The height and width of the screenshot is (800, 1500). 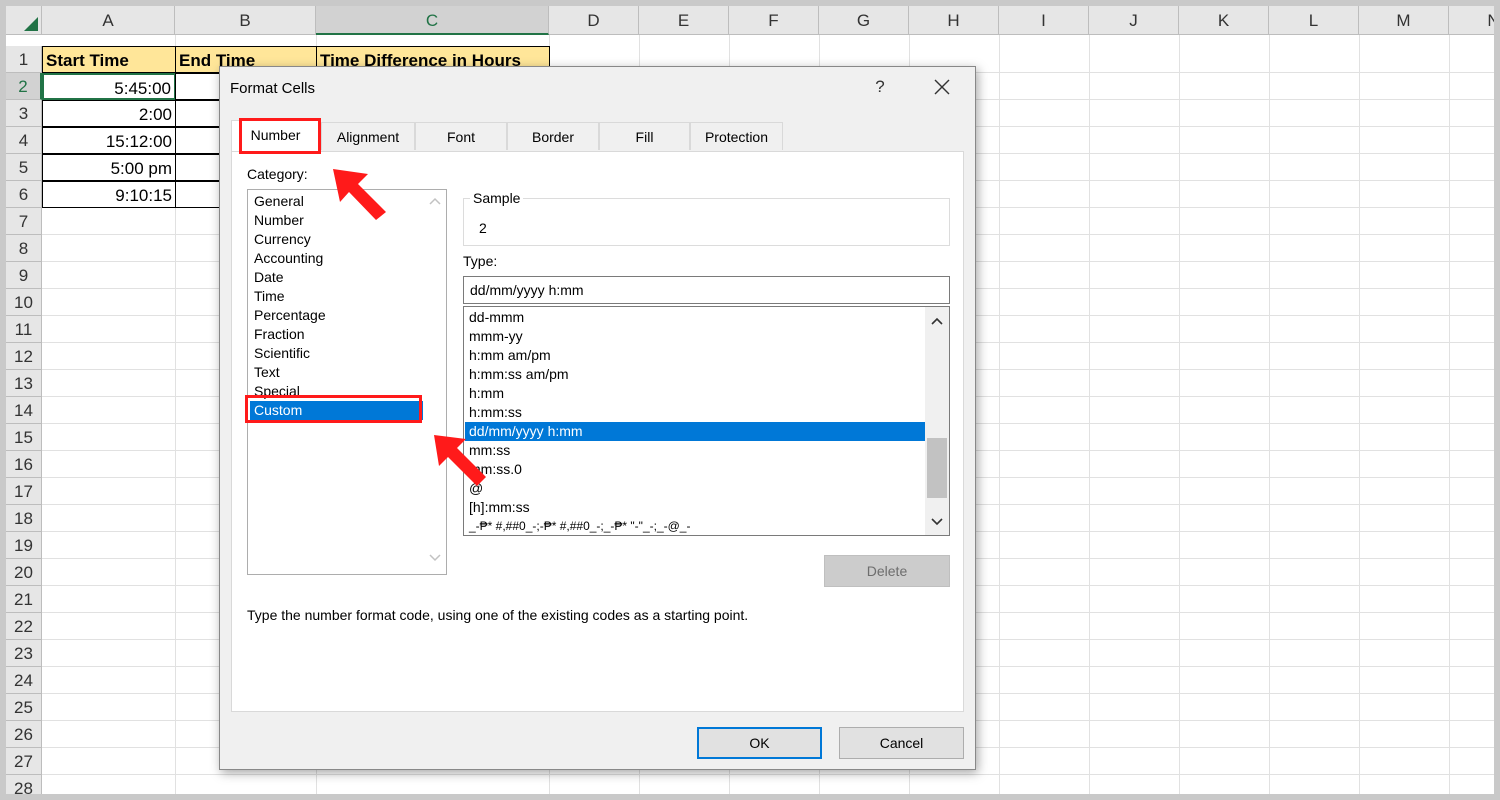 I want to click on category-accounting: Accounting, so click(x=337, y=258).